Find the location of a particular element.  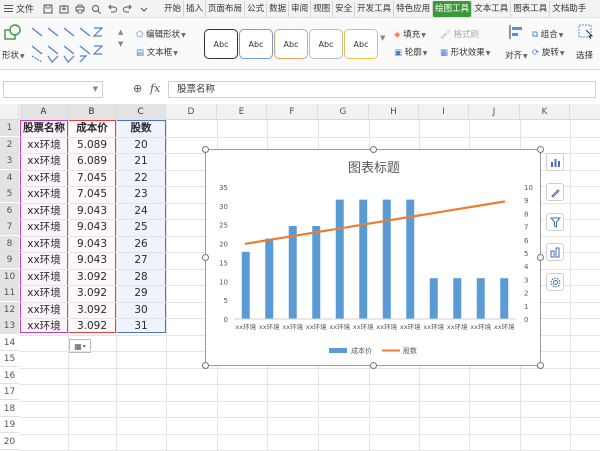

name-box: ▼ is located at coordinates (53, 89).